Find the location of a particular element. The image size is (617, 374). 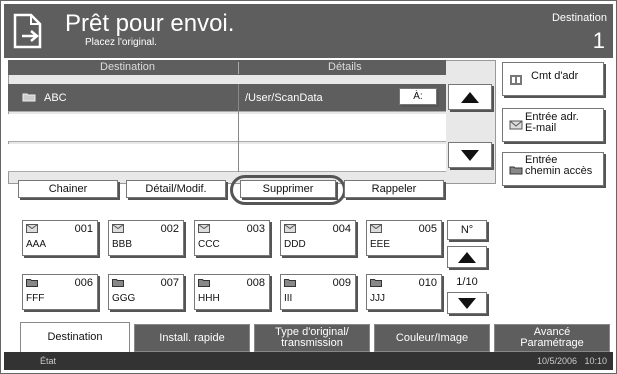

key-name: CCC is located at coordinates (209, 244).